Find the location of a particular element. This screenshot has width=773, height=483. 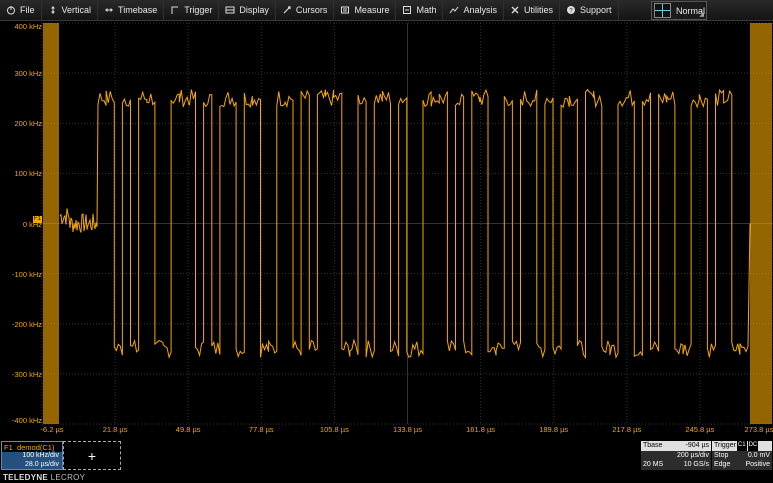

trigger-descriptor: Trigger C1 DC Stop 0.0 mV Edge Positive is located at coordinates (742, 456).